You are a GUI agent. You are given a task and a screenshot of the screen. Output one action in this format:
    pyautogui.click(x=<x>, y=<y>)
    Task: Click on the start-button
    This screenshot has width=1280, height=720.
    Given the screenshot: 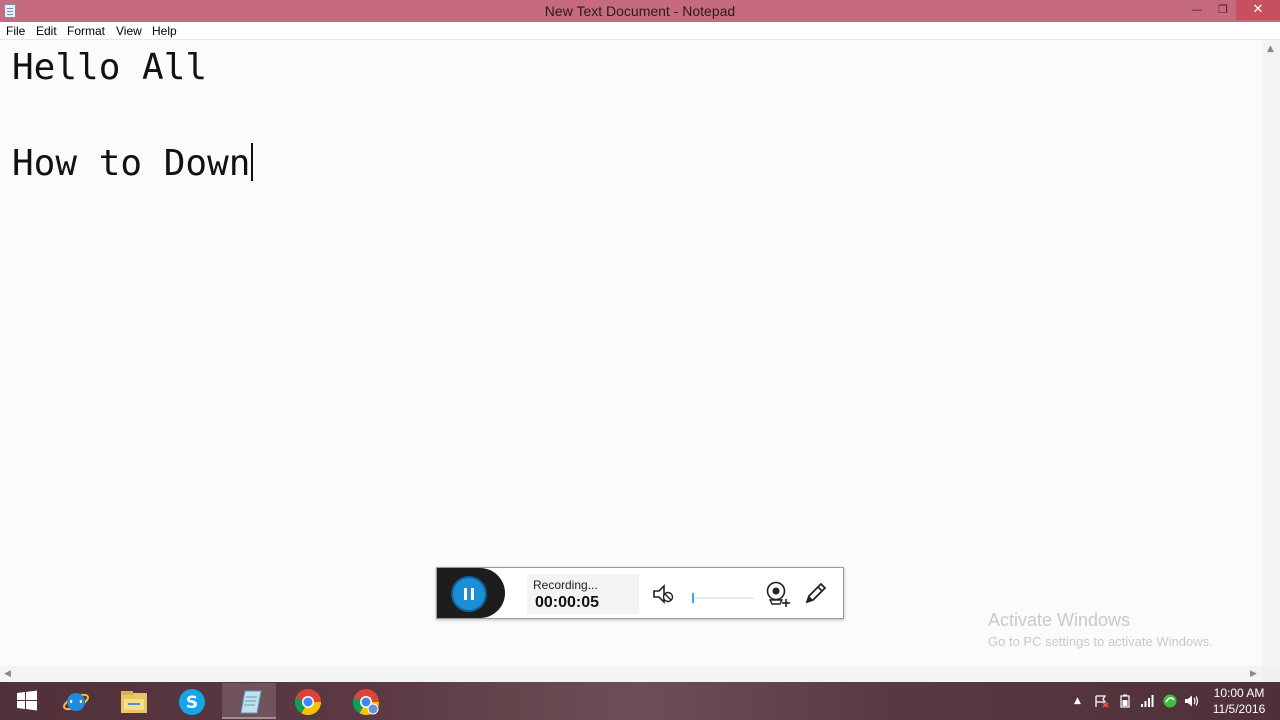 What is the action you would take?
    pyautogui.click(x=27, y=701)
    